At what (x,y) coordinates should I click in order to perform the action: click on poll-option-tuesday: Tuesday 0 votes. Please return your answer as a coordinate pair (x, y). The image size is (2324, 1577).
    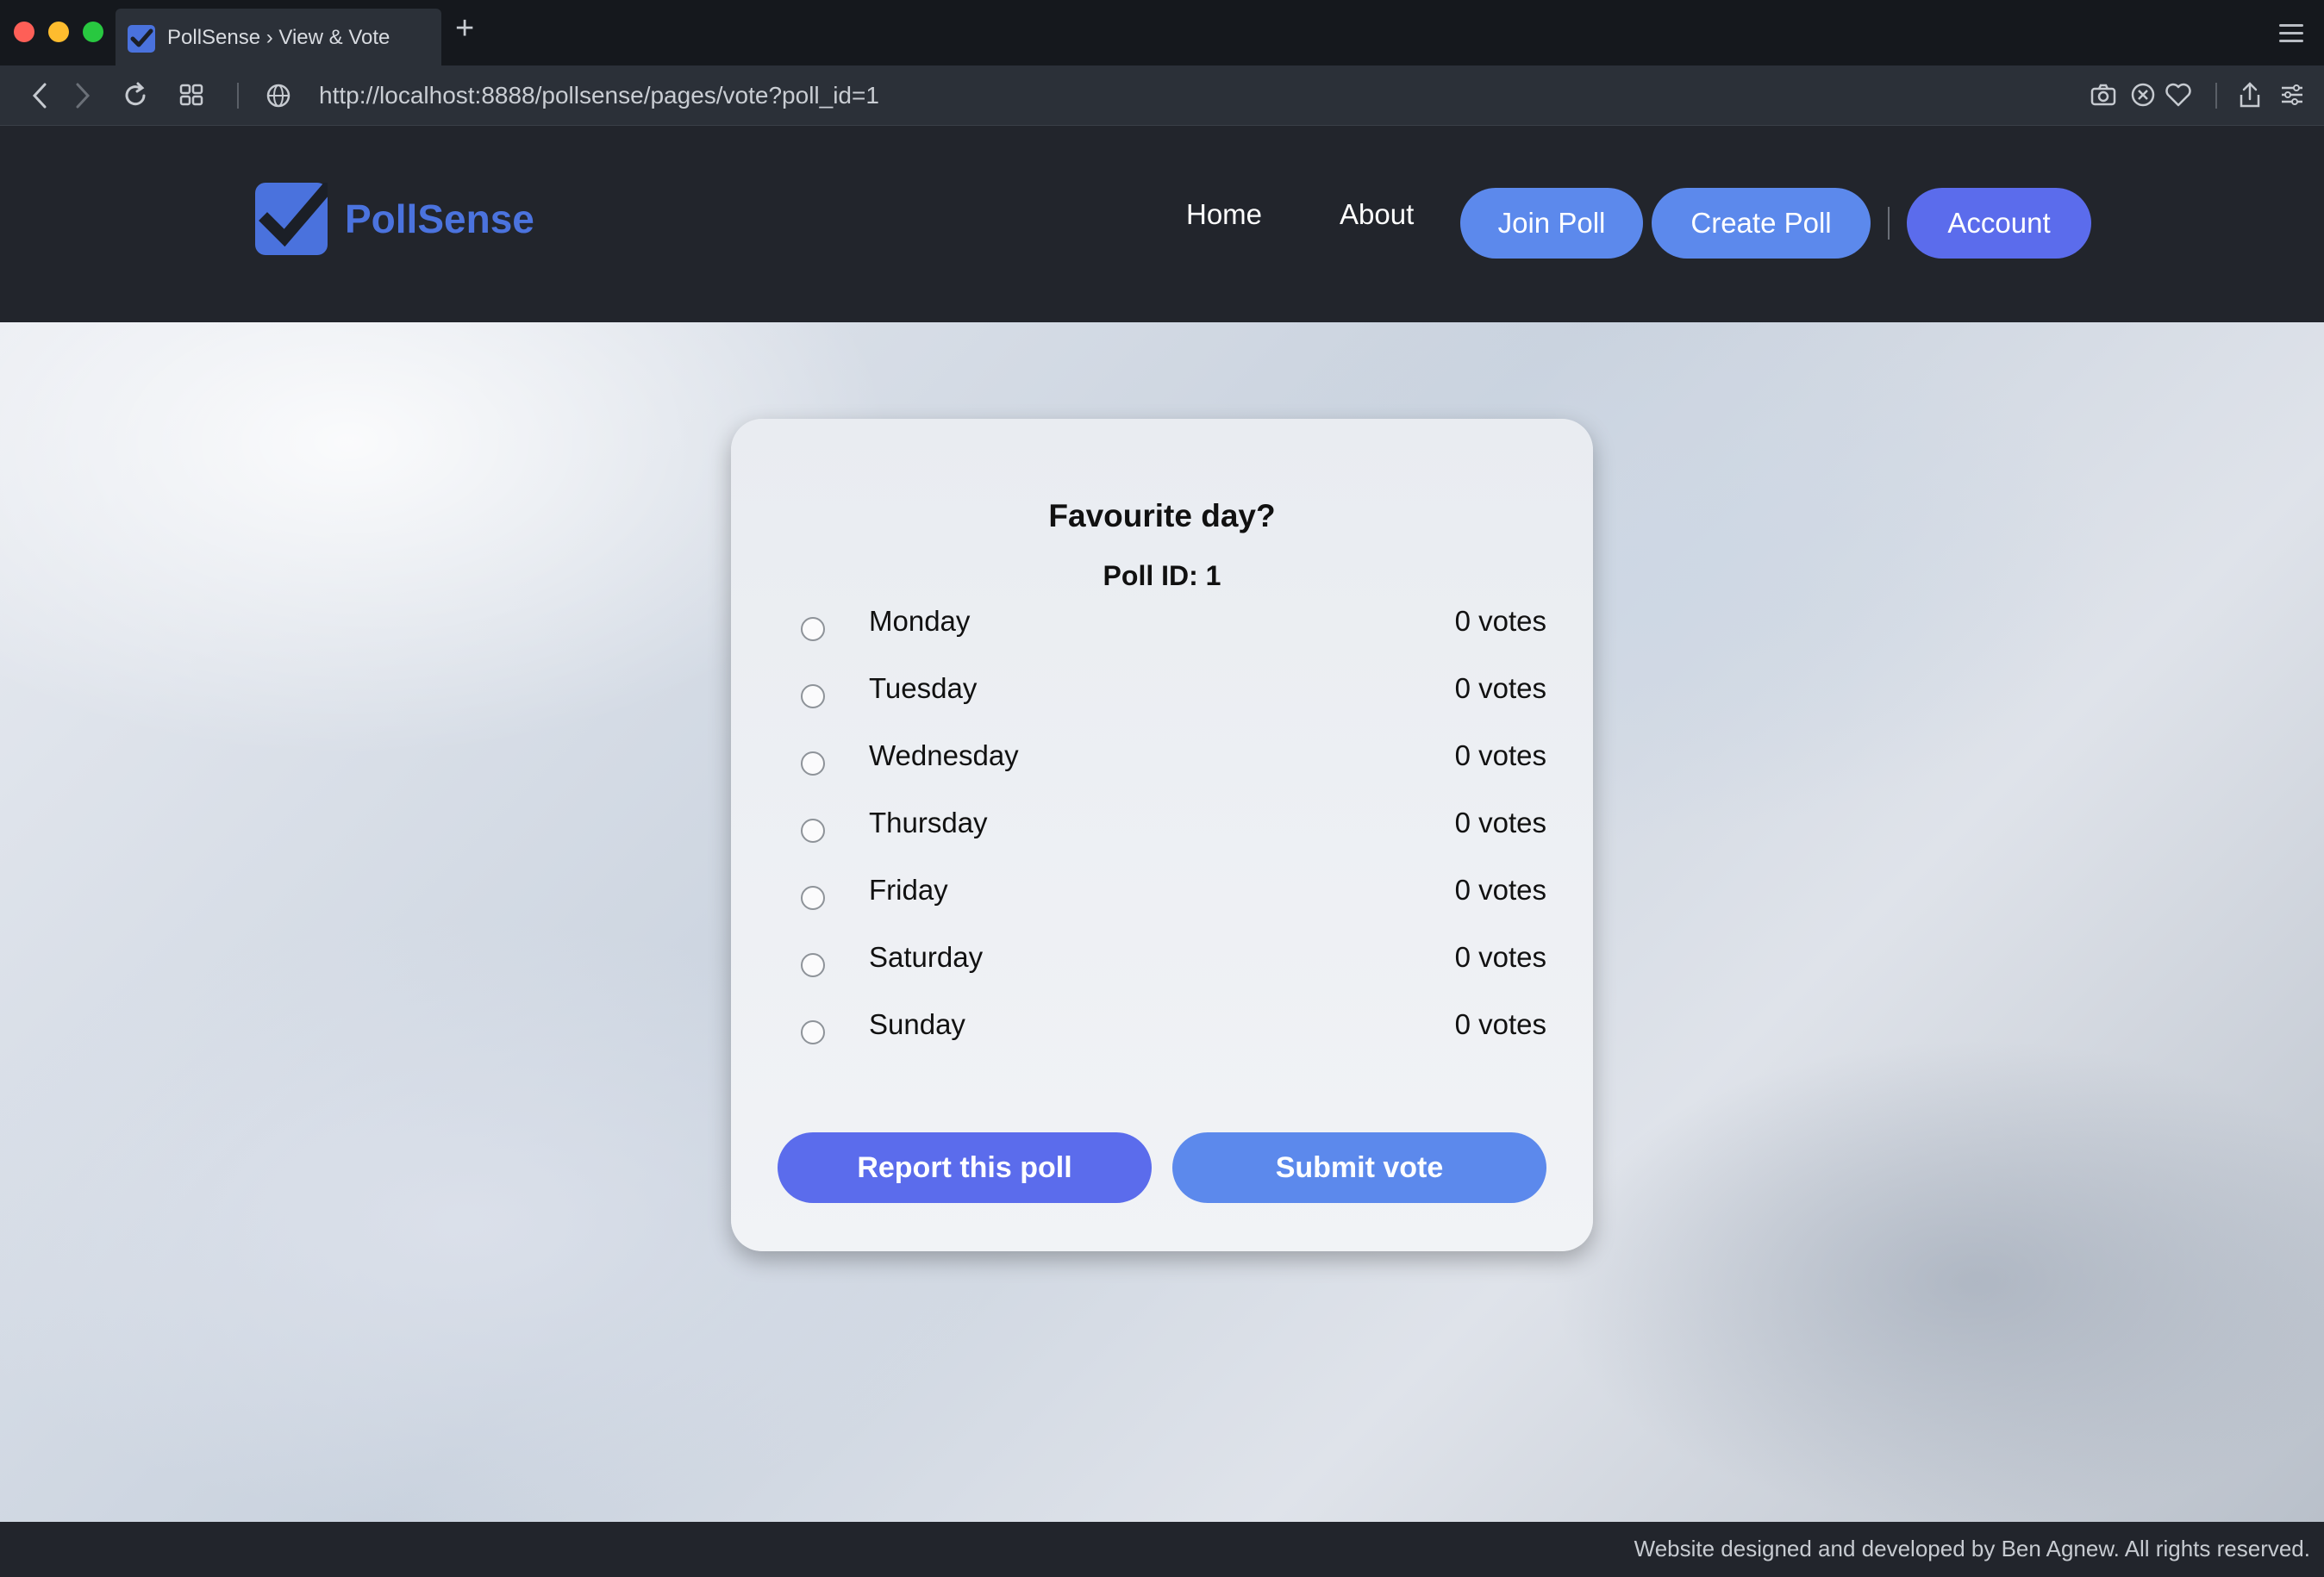
    Looking at the image, I should click on (1162, 698).